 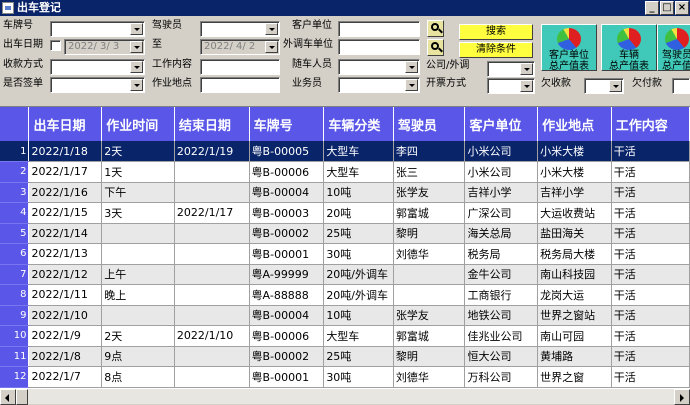 What do you see at coordinates (501, 336) in the screenshot?
I see `table-cell: 佳兆业公司` at bounding box center [501, 336].